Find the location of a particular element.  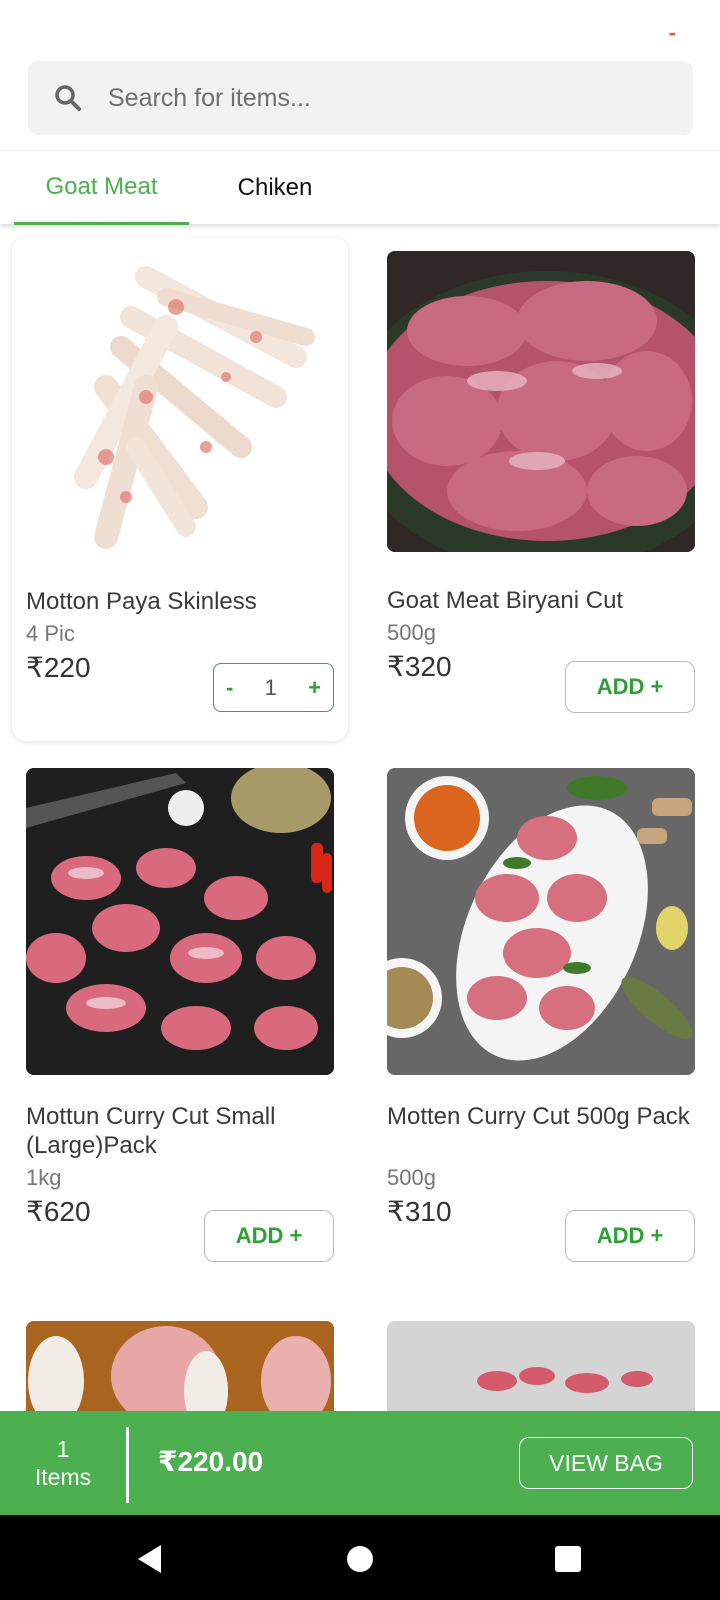

system-nav-bar is located at coordinates (360, 1557).